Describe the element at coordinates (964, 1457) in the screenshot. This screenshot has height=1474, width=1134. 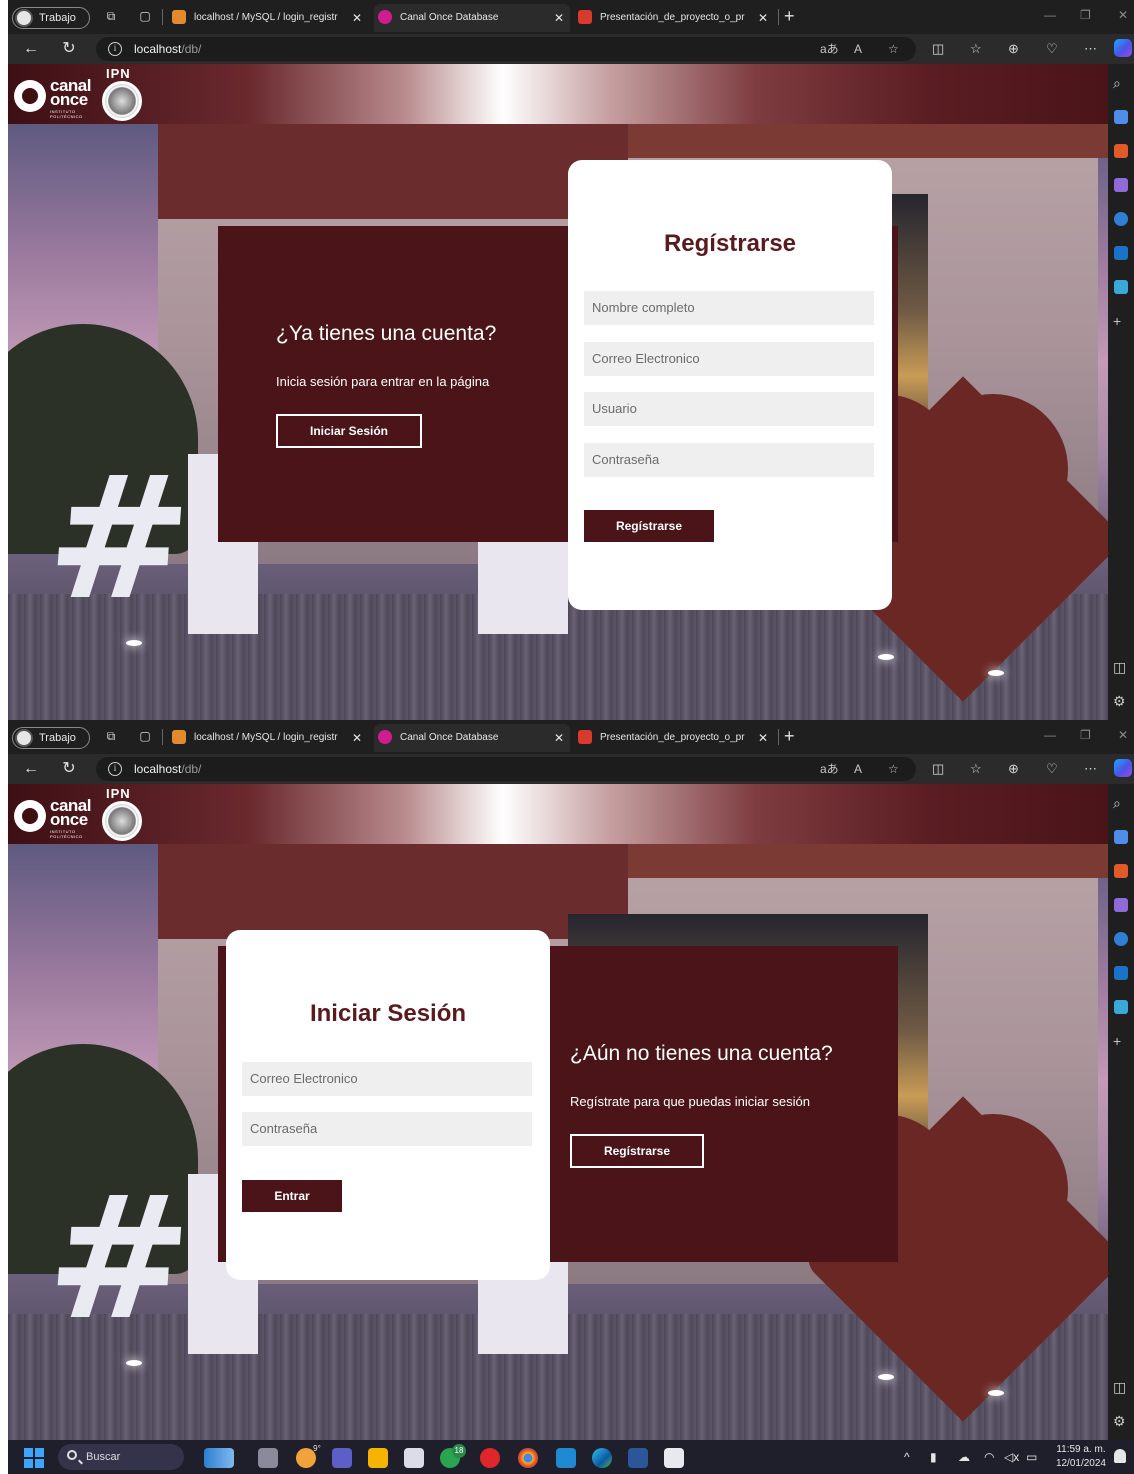
I see `onedrive-icon: ☁` at that location.